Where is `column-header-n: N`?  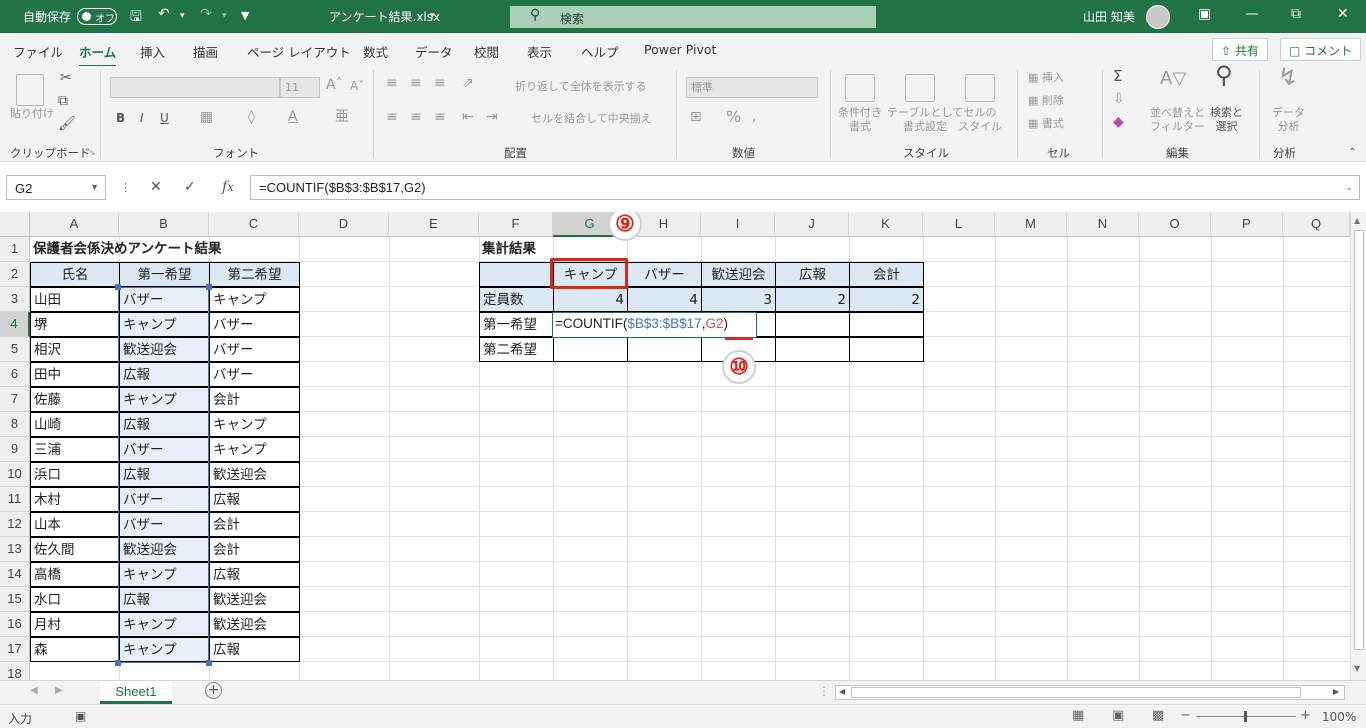
column-header-n: N is located at coordinates (1103, 224).